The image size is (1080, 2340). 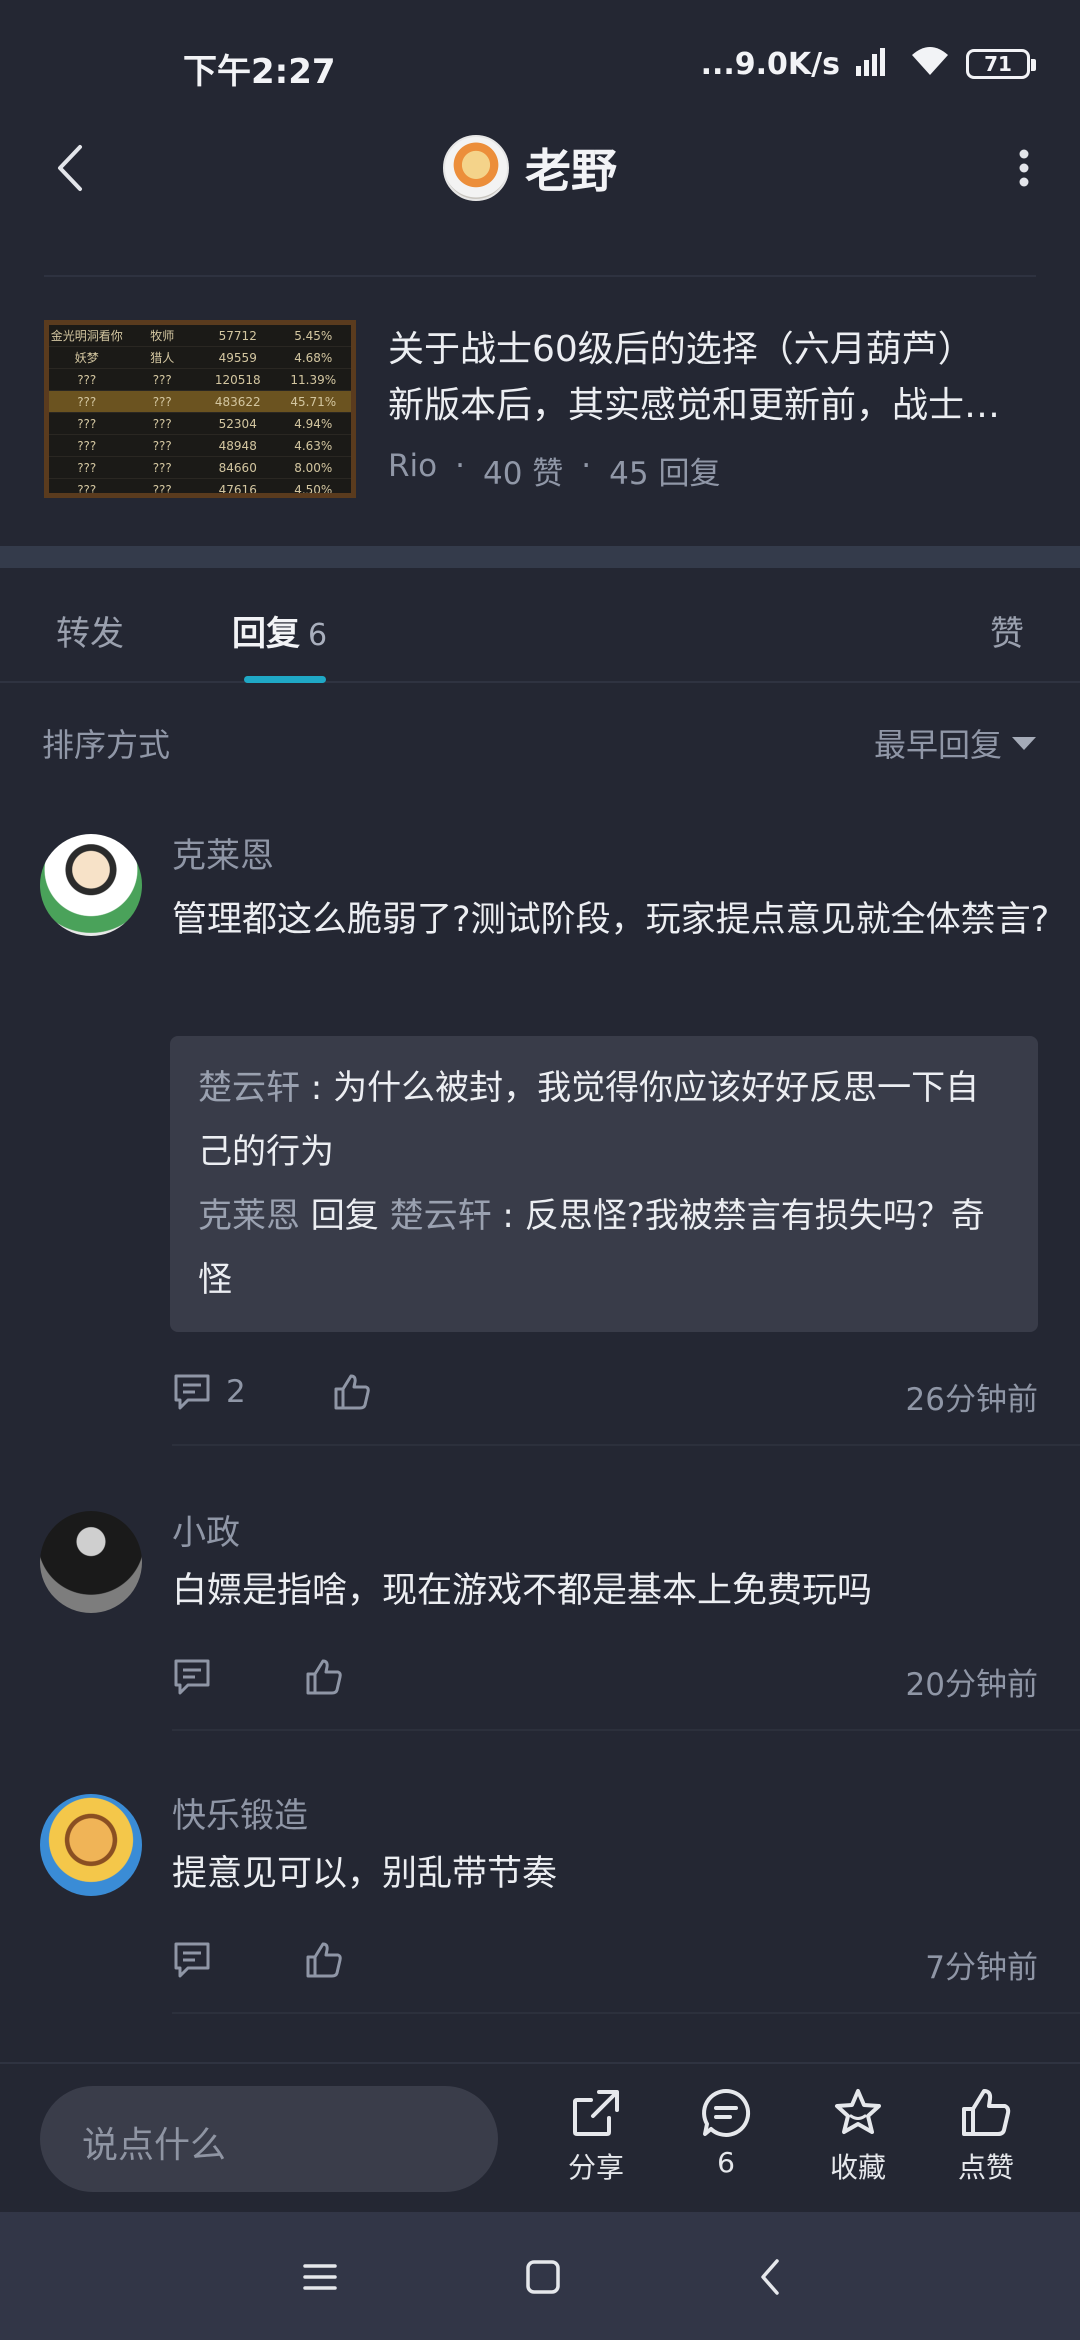 I want to click on favorite-button: 收藏, so click(x=858, y=2136).